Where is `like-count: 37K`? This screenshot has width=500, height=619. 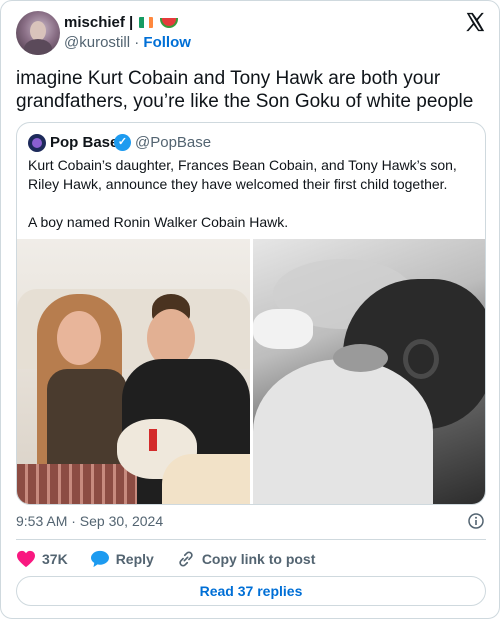 like-count: 37K is located at coordinates (55, 559).